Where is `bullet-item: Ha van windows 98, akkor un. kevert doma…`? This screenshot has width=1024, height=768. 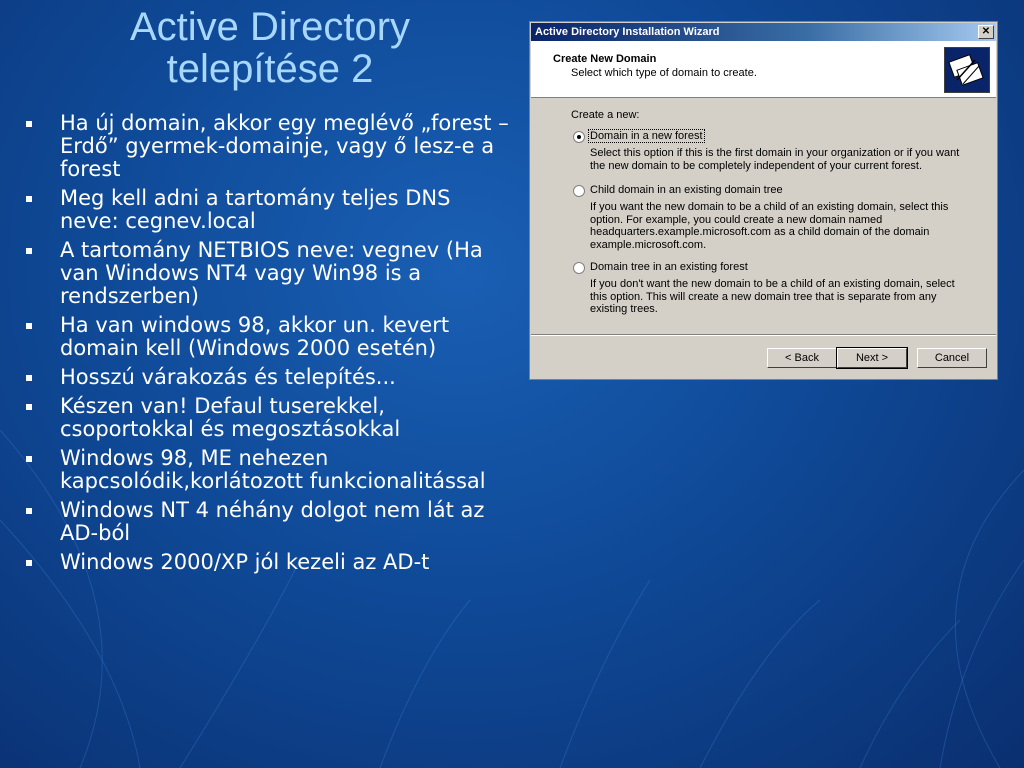 bullet-item: Ha van windows 98, akkor un. kevert doma… is located at coordinates (265, 337).